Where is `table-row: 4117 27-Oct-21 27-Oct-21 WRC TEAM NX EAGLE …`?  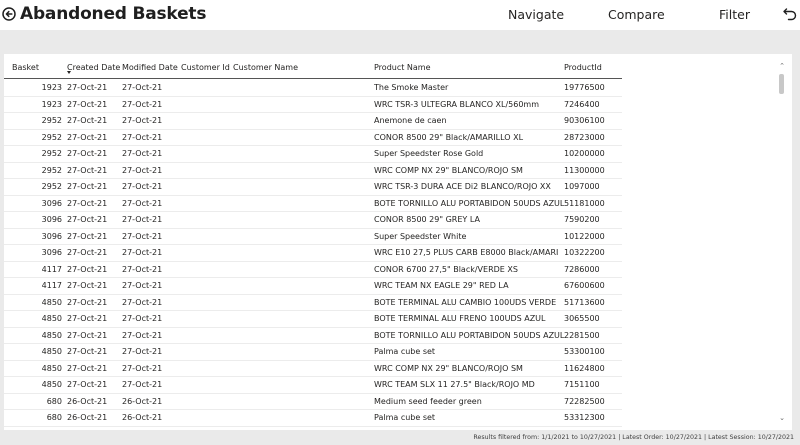 table-row: 4117 27-Oct-21 27-Oct-21 WRC TEAM NX EAGLE … is located at coordinates (313, 286).